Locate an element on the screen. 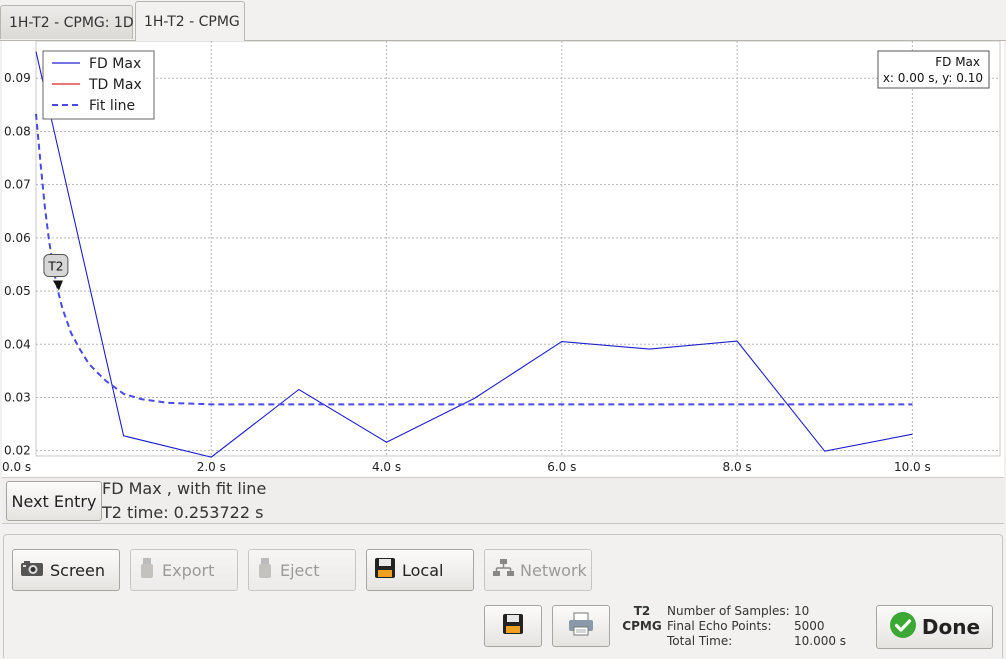 The height and width of the screenshot is (659, 1006). camera-icon is located at coordinates (32, 570).